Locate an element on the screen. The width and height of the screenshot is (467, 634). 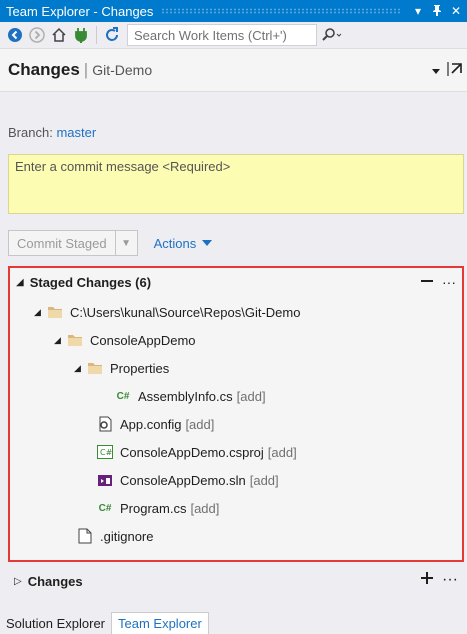
tree-item-label: App.config is located at coordinates (151, 424).